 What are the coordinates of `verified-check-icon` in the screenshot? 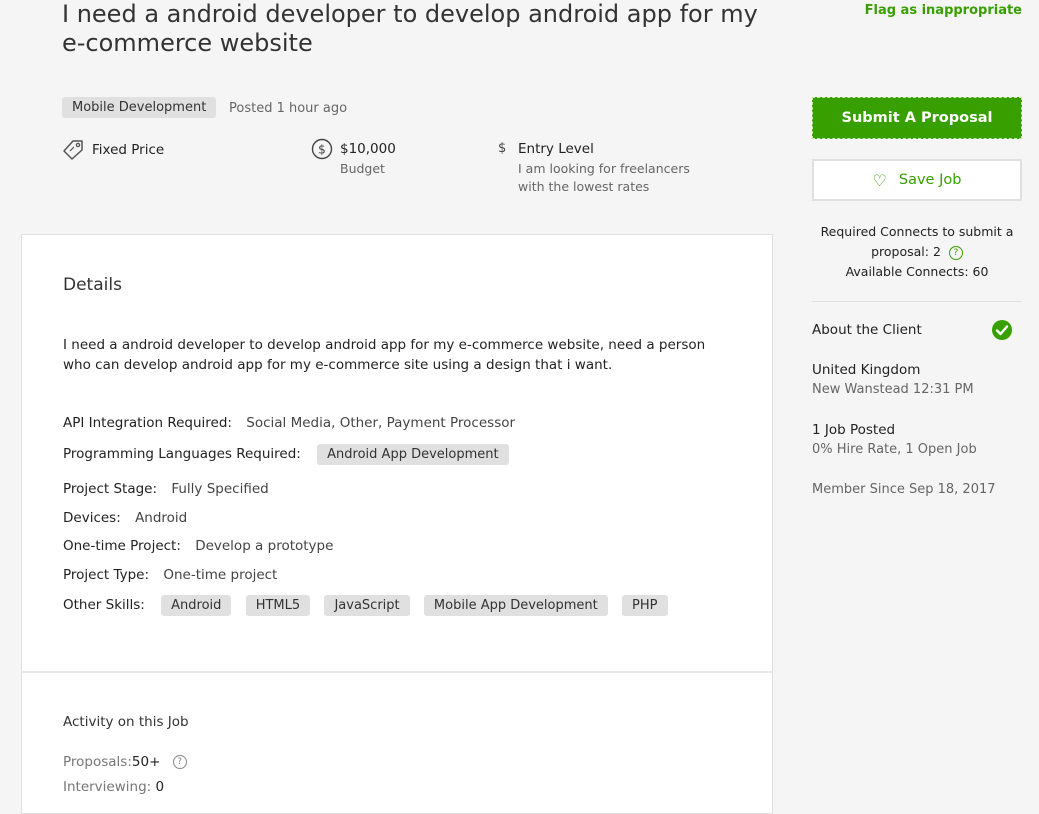 It's located at (1002, 330).